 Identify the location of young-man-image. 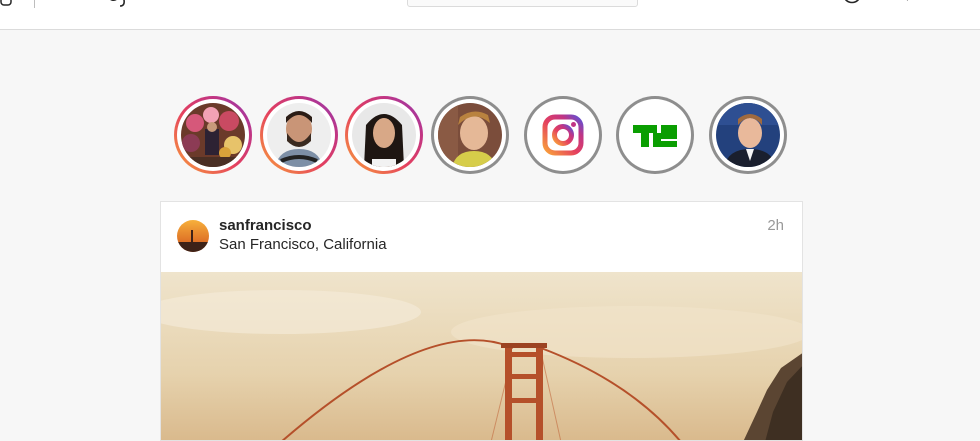
(470, 135).